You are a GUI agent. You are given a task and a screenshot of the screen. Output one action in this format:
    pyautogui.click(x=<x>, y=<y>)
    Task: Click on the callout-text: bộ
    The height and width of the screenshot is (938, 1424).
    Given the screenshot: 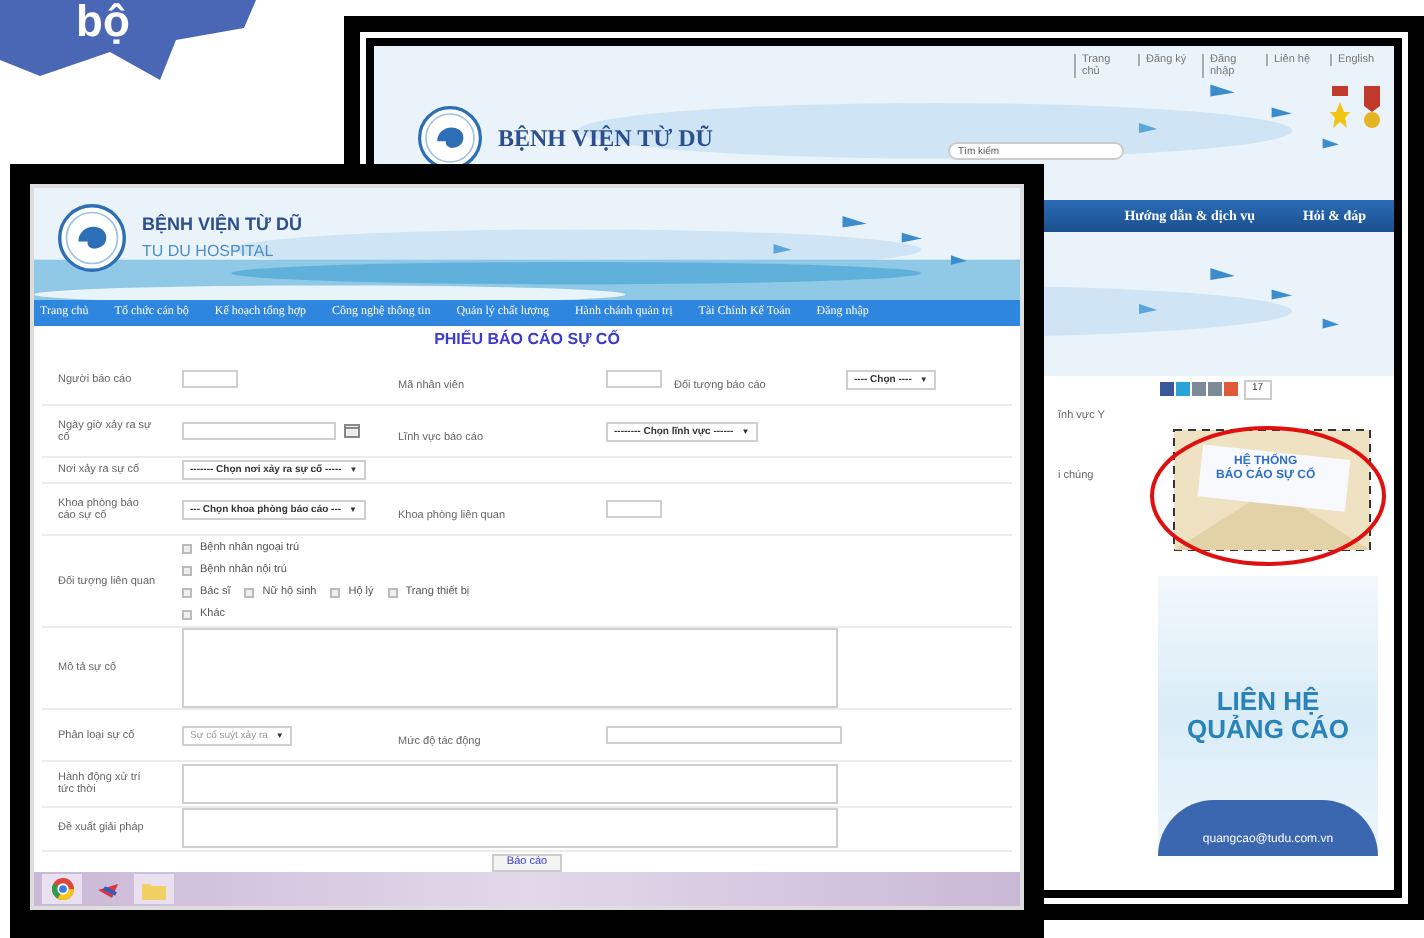 What is the action you would take?
    pyautogui.click(x=103, y=25)
    